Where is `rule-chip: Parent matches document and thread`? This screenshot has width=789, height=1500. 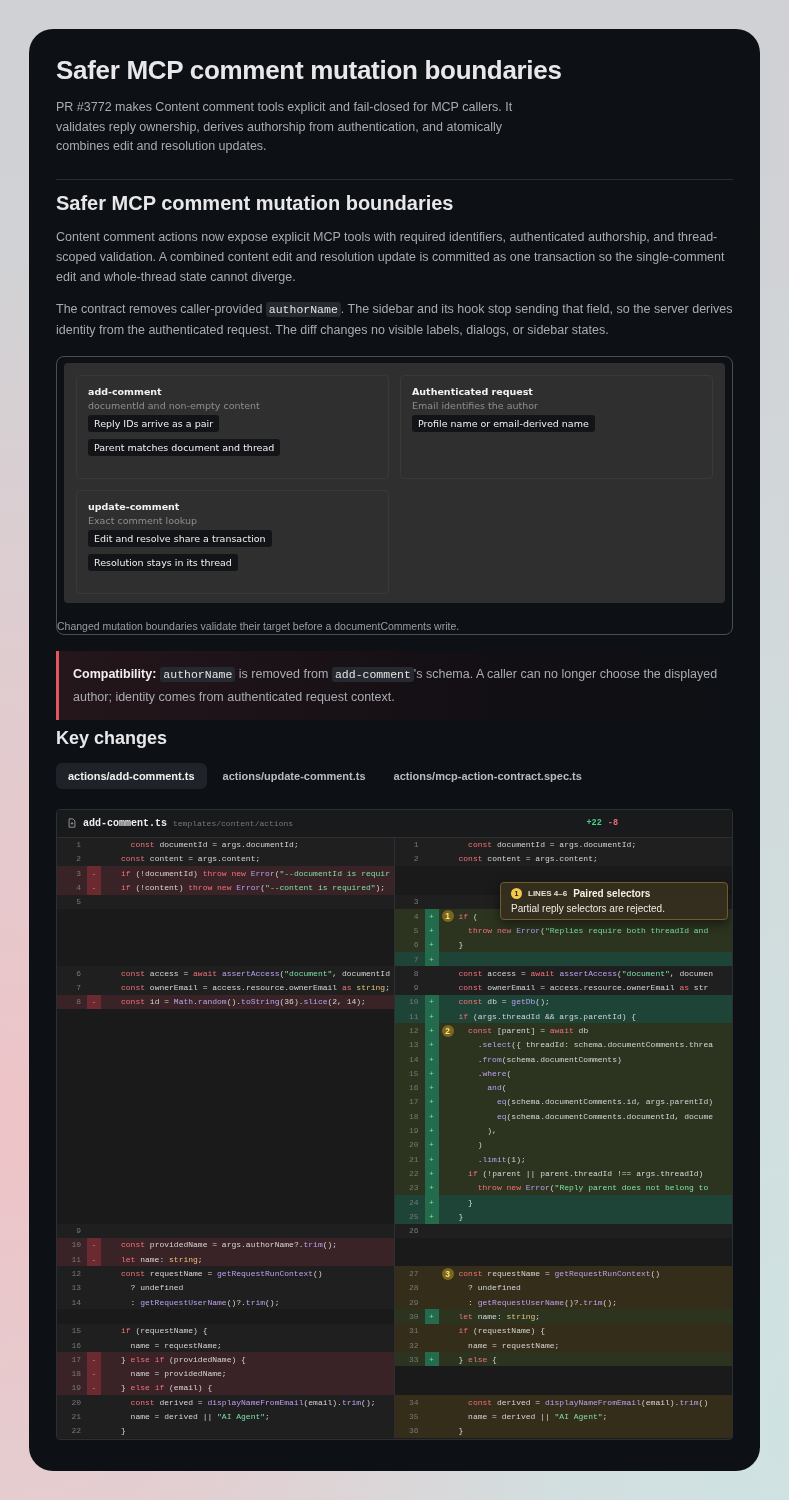 rule-chip: Parent matches document and thread is located at coordinates (184, 447).